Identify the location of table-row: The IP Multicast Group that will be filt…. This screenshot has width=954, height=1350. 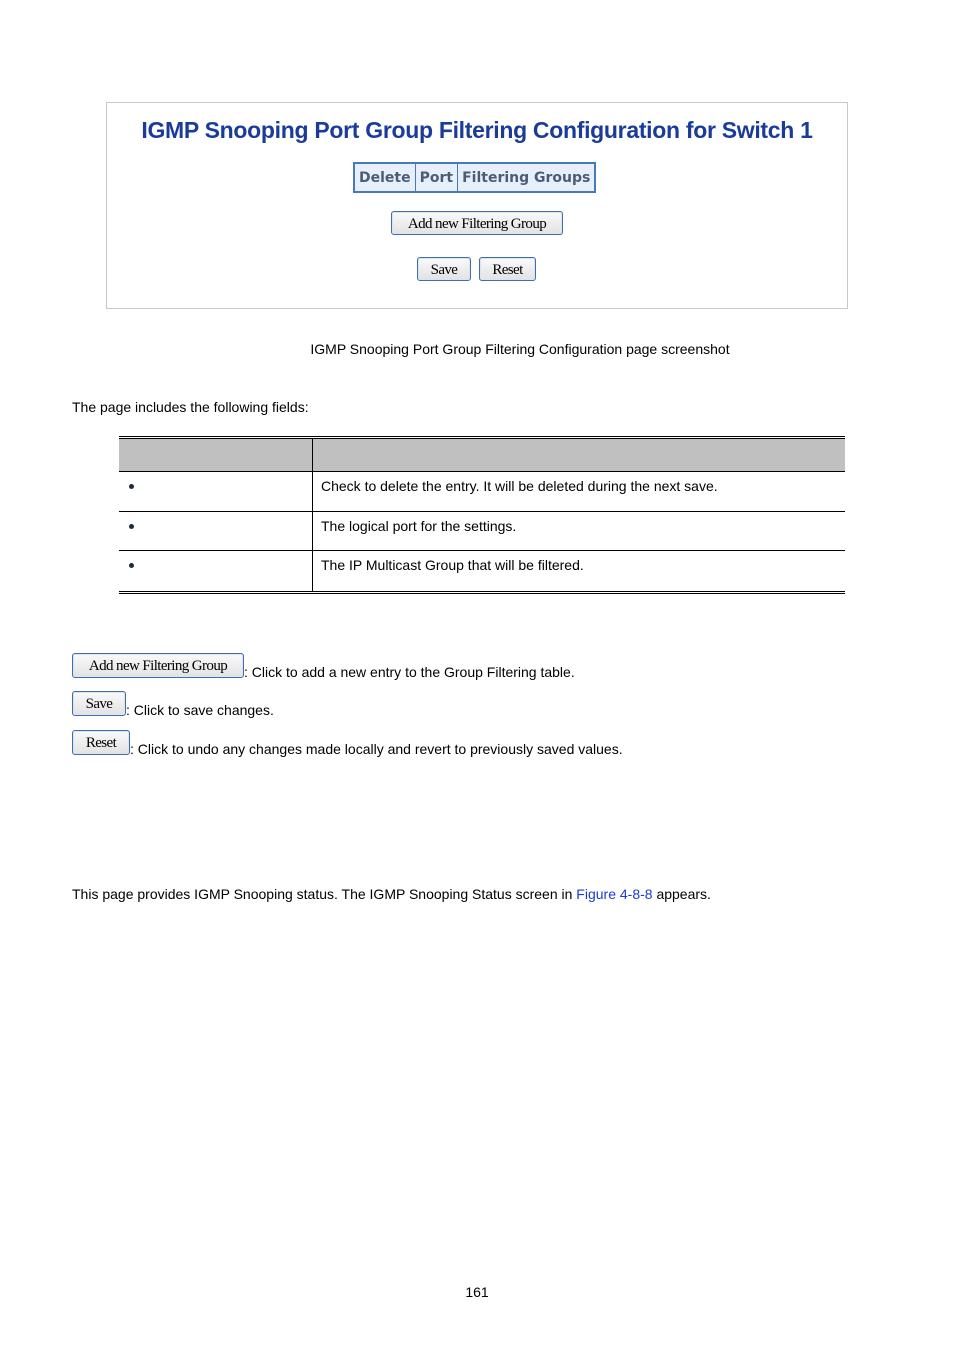
(482, 571).